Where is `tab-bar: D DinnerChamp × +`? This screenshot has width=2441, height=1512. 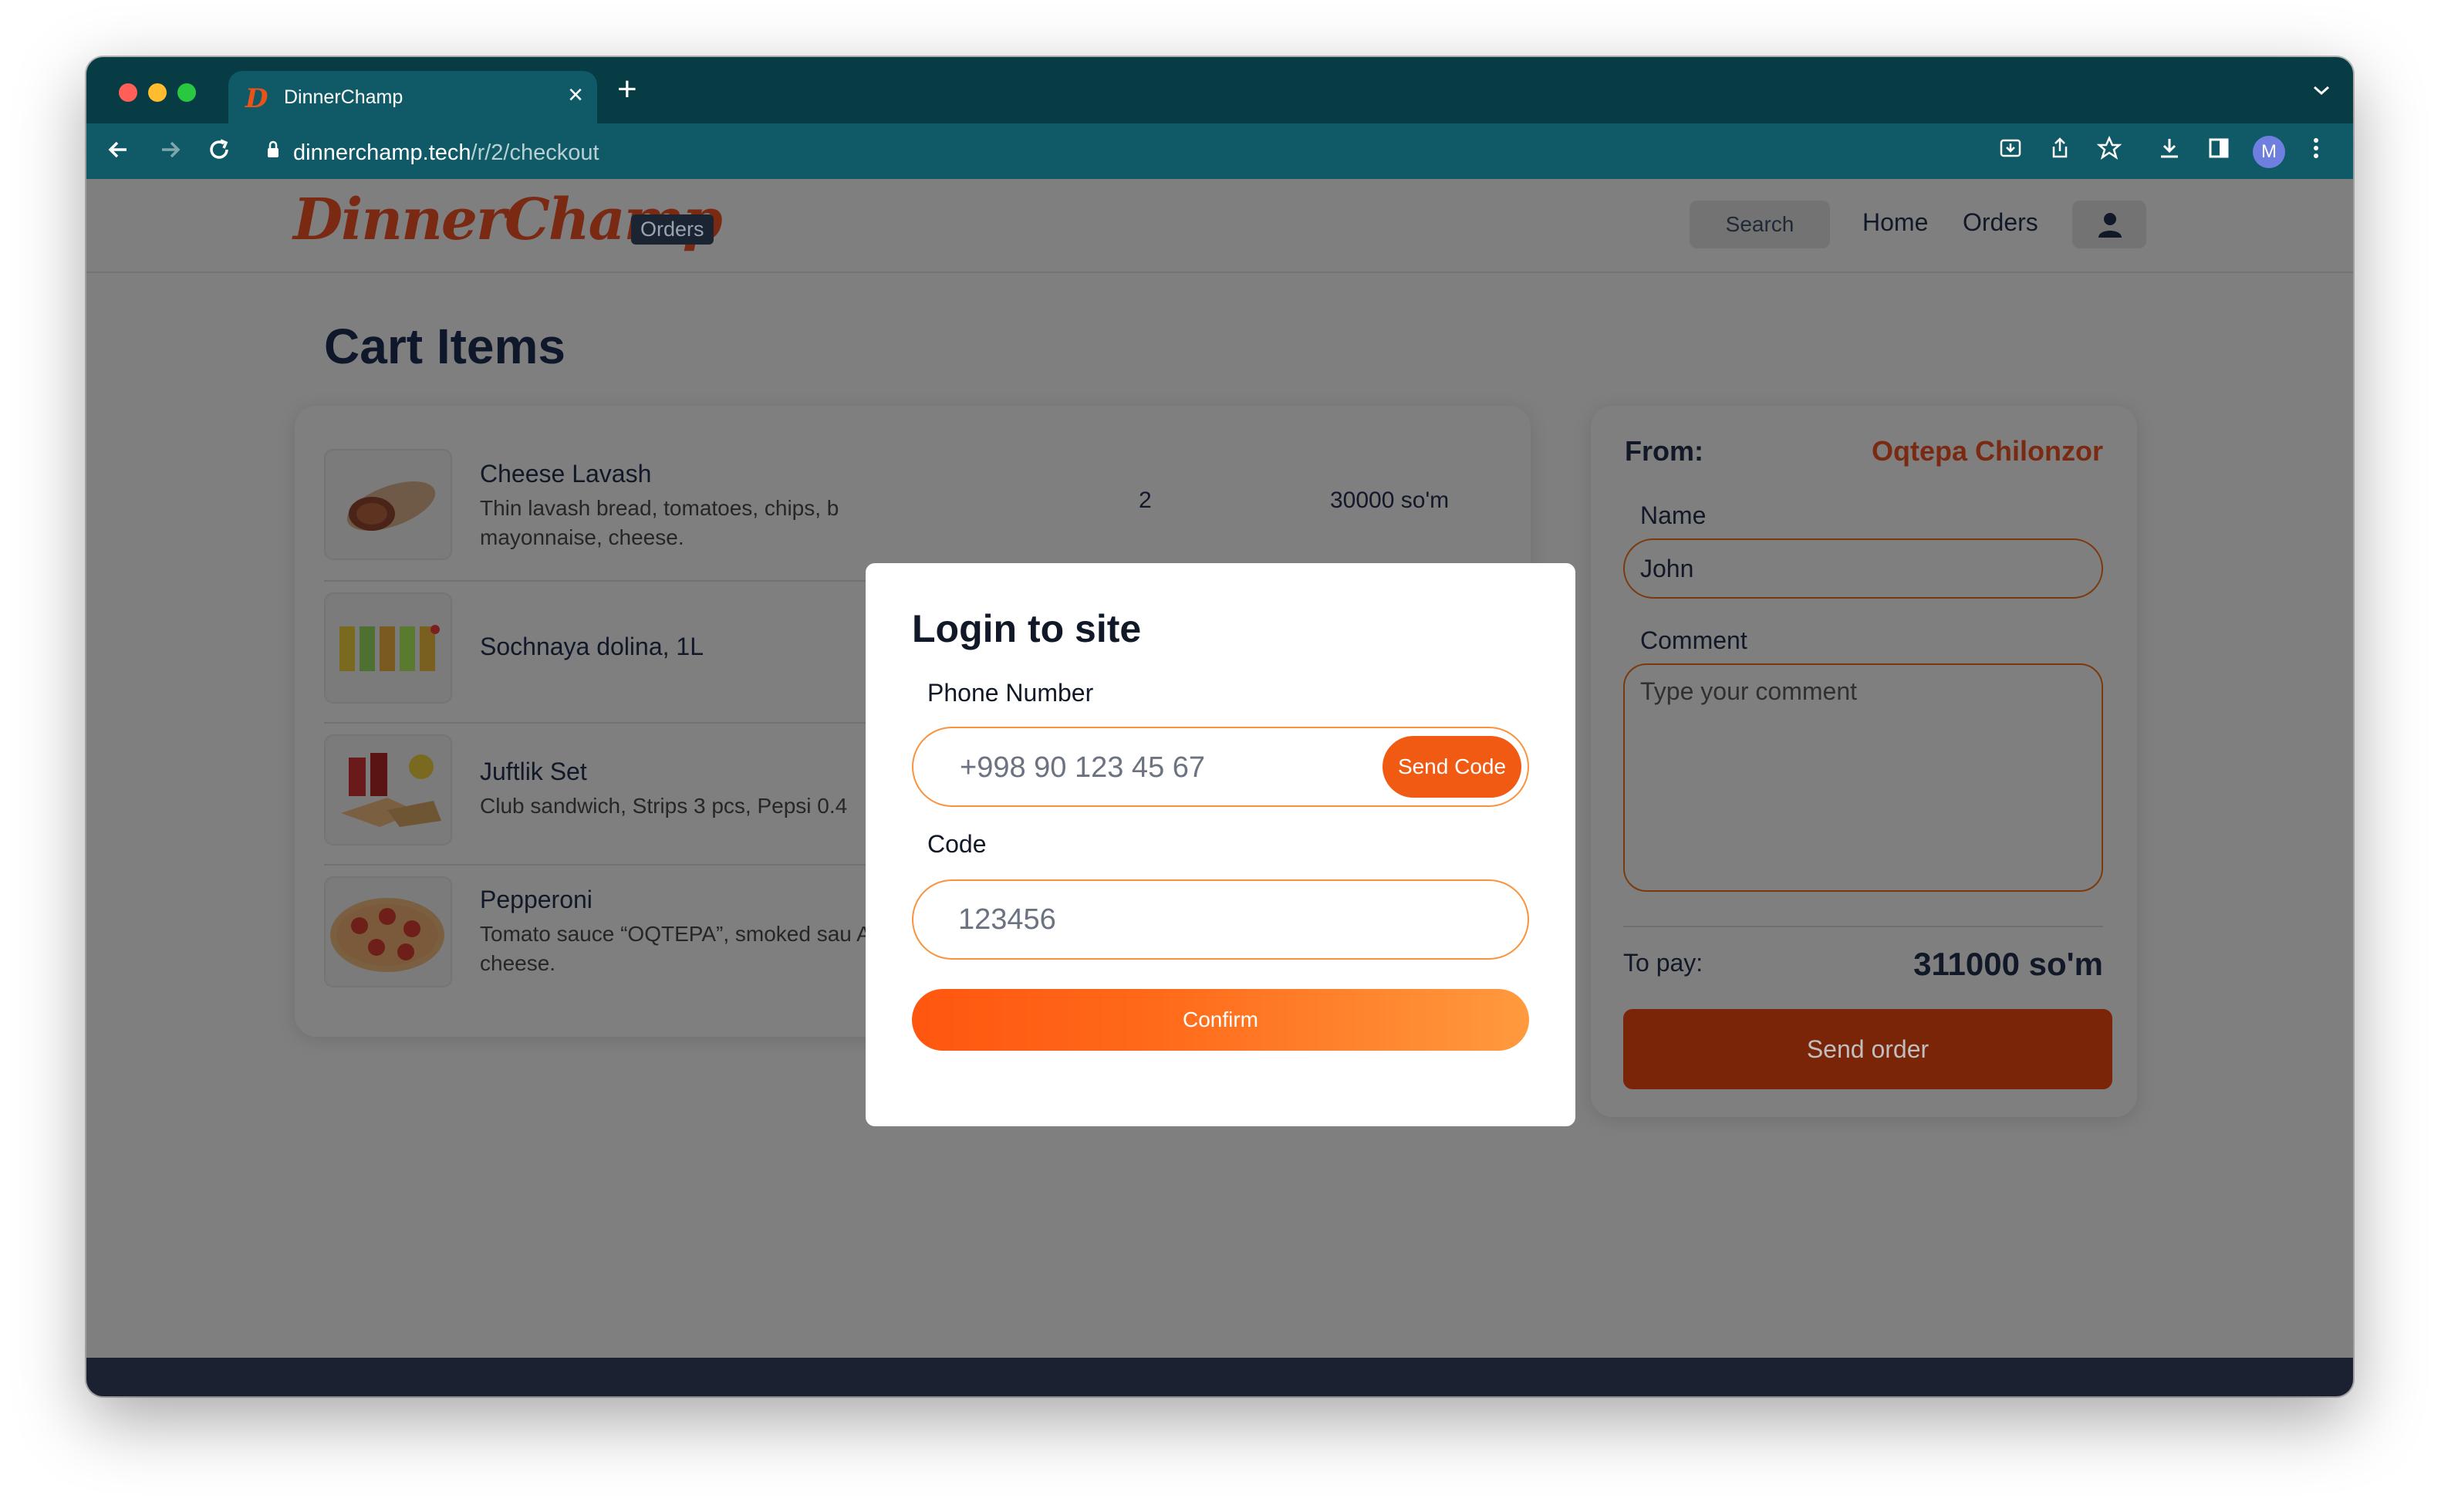 tab-bar: D DinnerChamp × + is located at coordinates (1219, 90).